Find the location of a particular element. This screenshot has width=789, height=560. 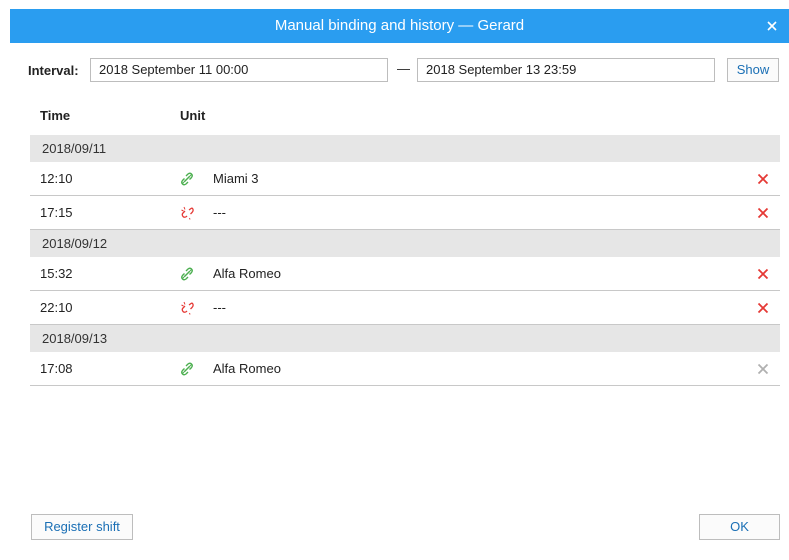

history-row: 17:15 --- is located at coordinates (405, 213).